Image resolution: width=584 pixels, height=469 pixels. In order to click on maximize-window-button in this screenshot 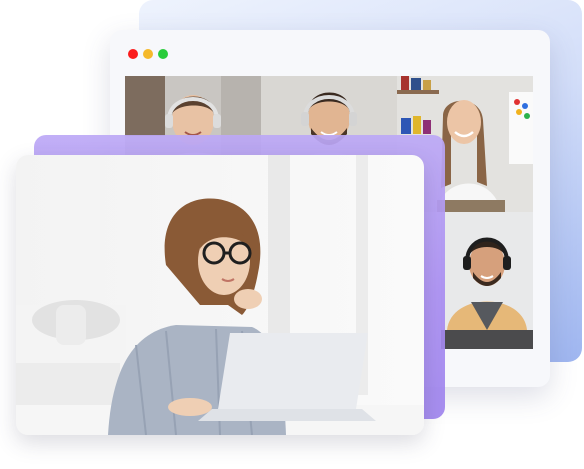, I will do `click(163, 54)`.